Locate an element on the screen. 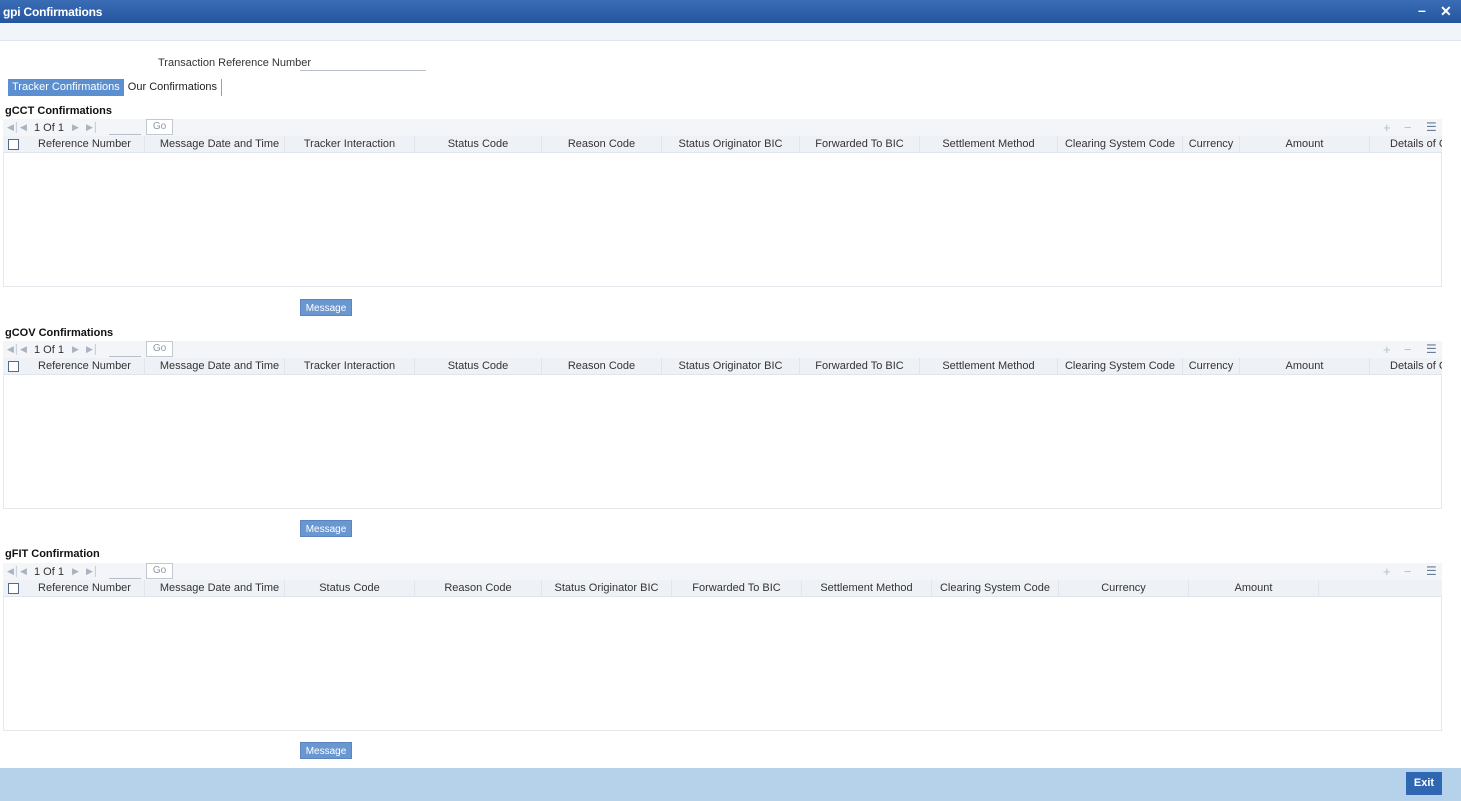  tab-tracker-confirmations: Tracker Confirmations is located at coordinates (66, 87).